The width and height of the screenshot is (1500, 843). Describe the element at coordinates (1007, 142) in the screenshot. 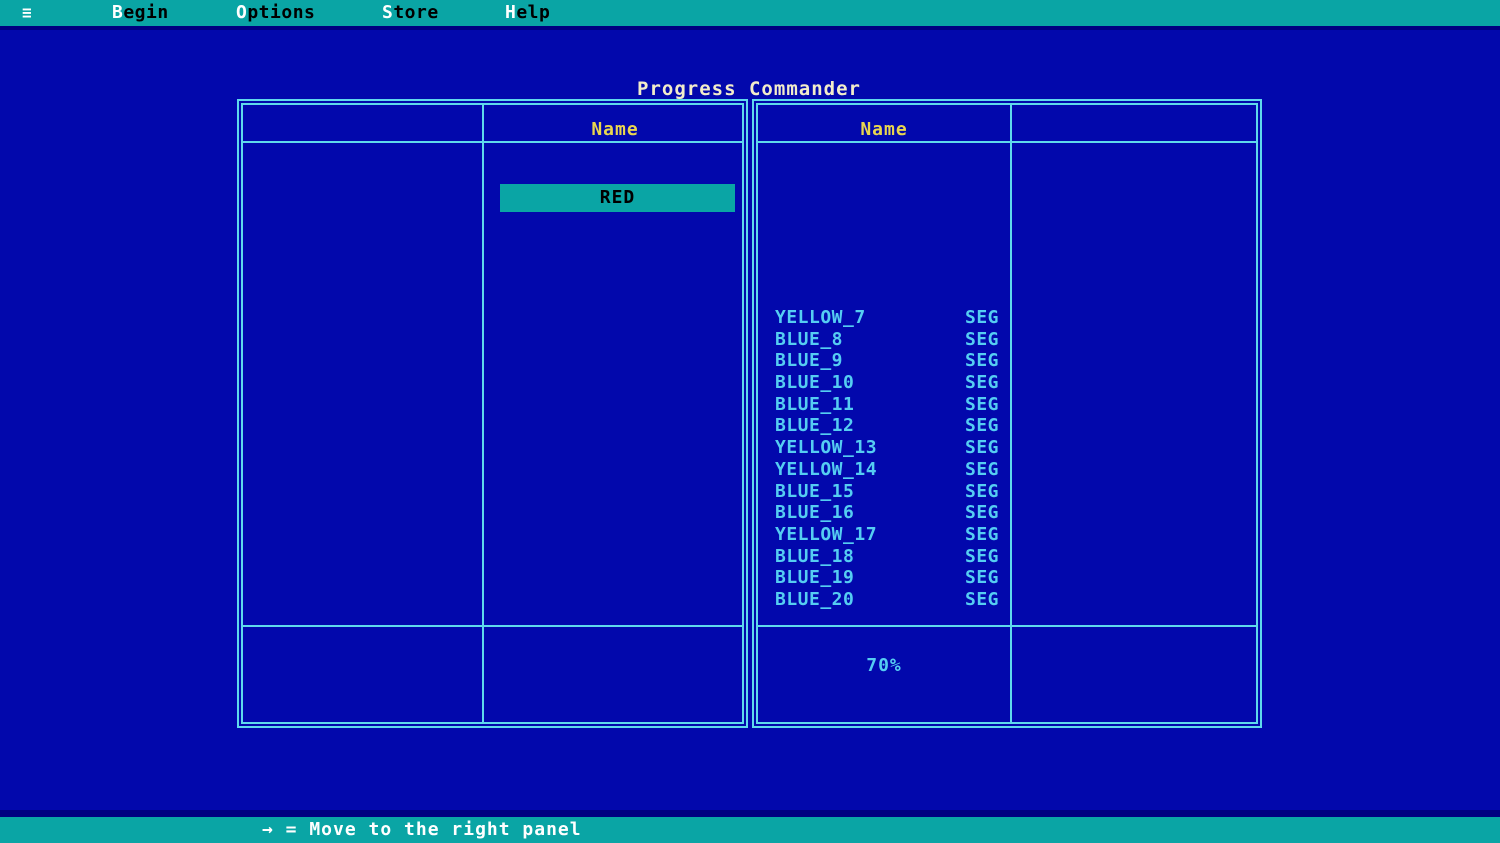

I see `right-panel-header-divider` at that location.